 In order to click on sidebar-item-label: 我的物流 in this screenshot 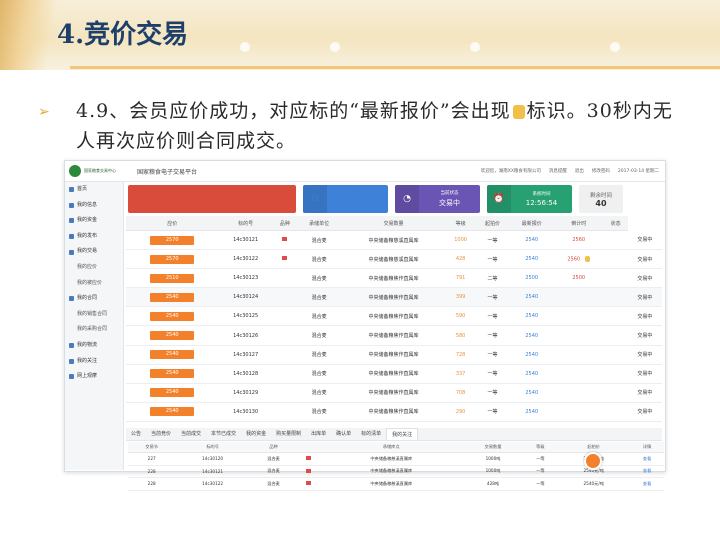, I will do `click(87, 344)`.